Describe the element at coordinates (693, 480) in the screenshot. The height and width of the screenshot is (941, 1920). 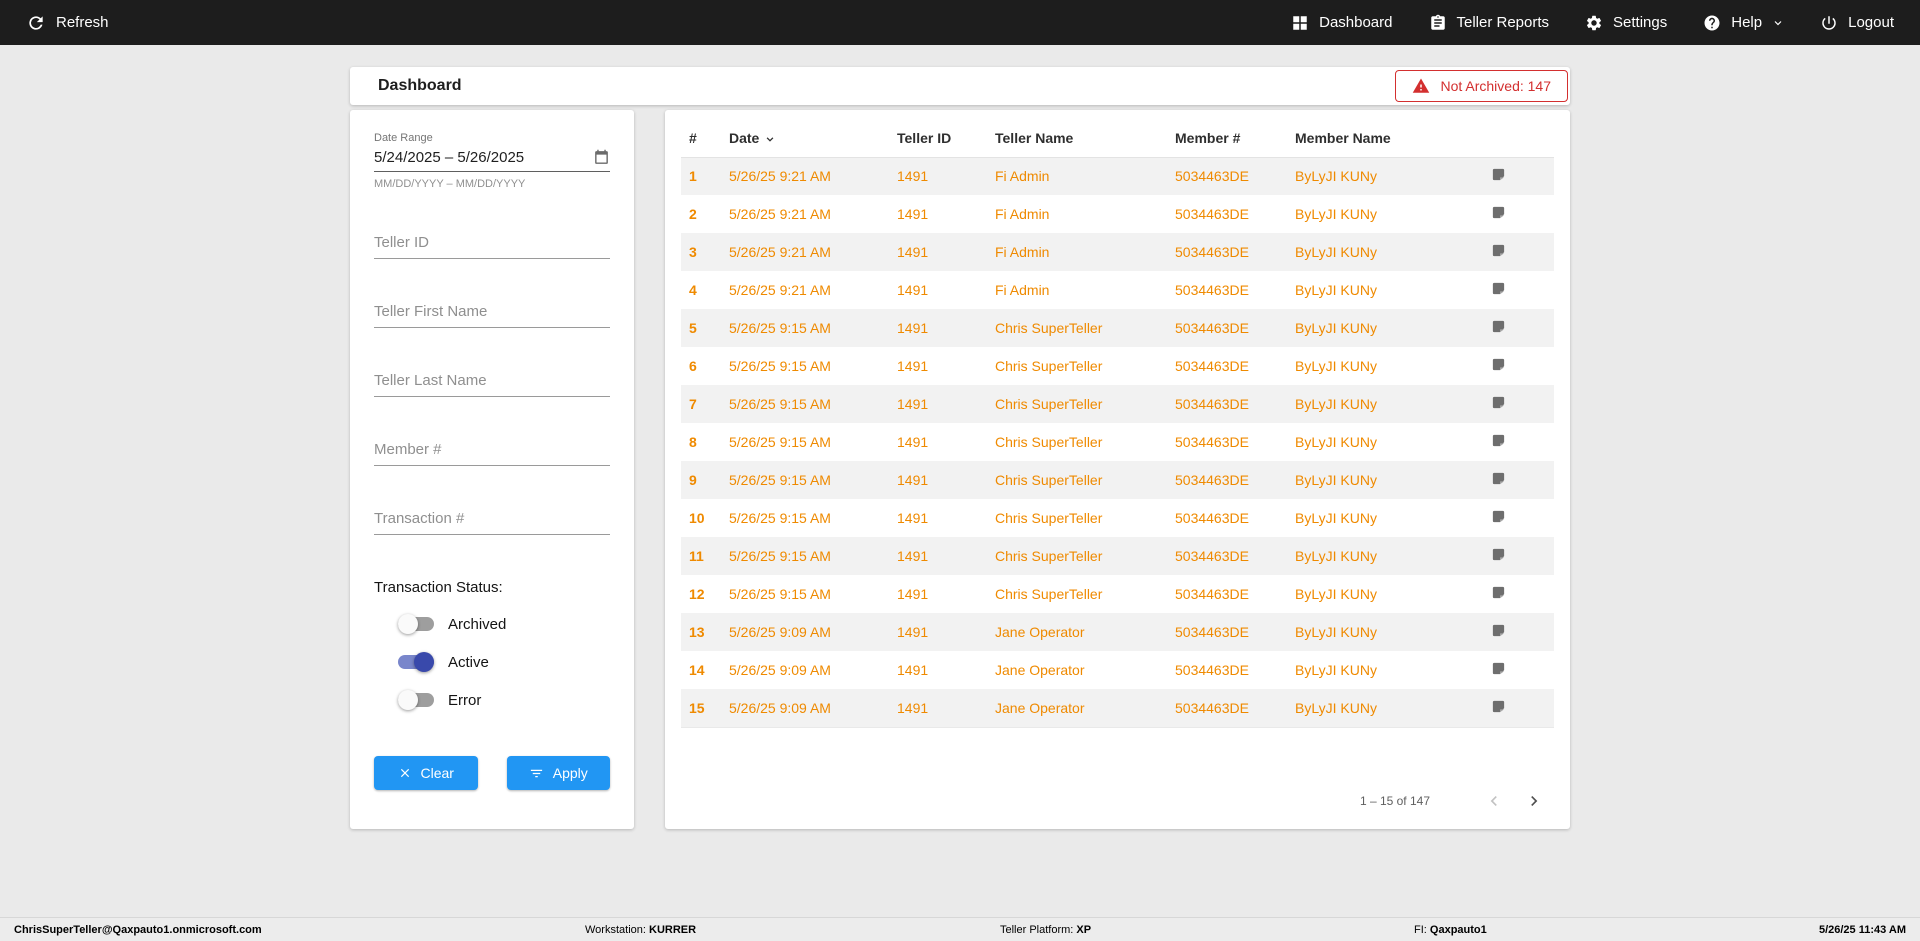
I see `row-number: 9` at that location.